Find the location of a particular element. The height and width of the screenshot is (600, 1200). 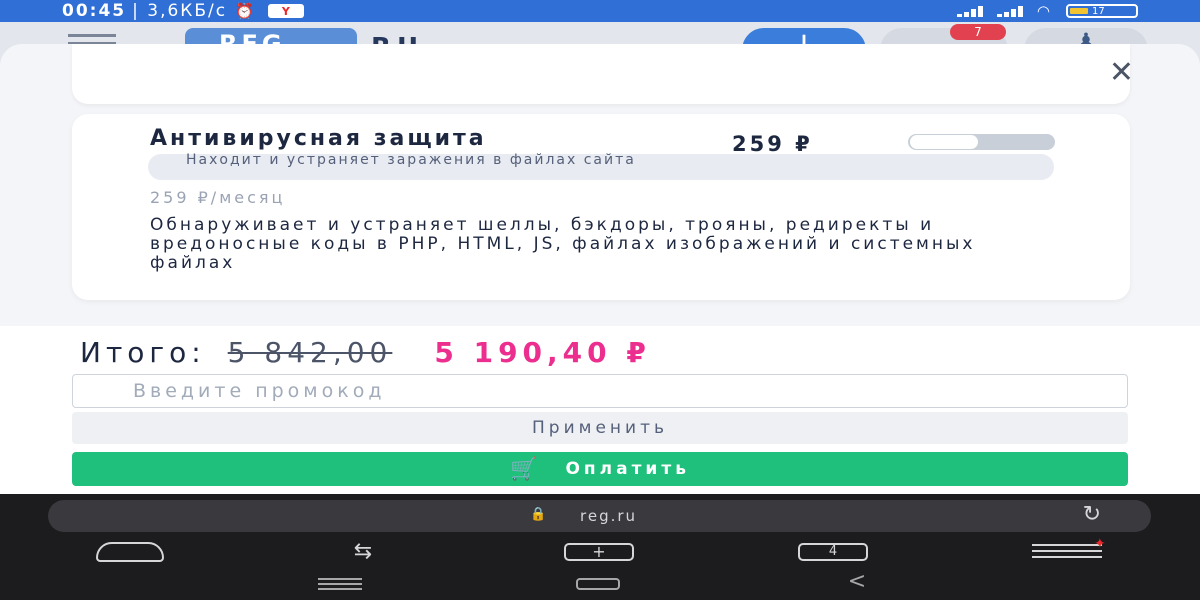

alarm-icon: ⏰ is located at coordinates (245, 11).